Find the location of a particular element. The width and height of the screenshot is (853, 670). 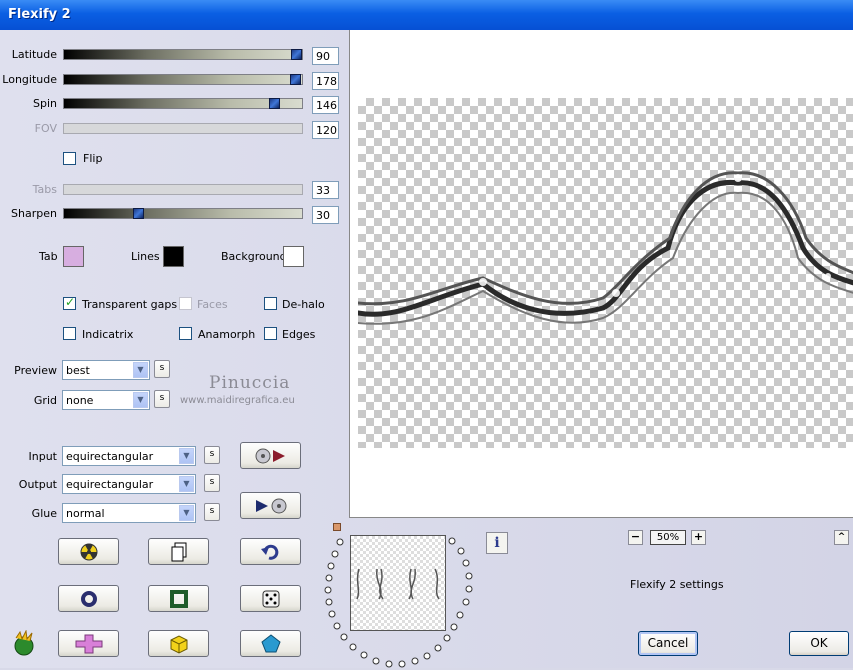

input-projection-value: equirectangular is located at coordinates (110, 456).